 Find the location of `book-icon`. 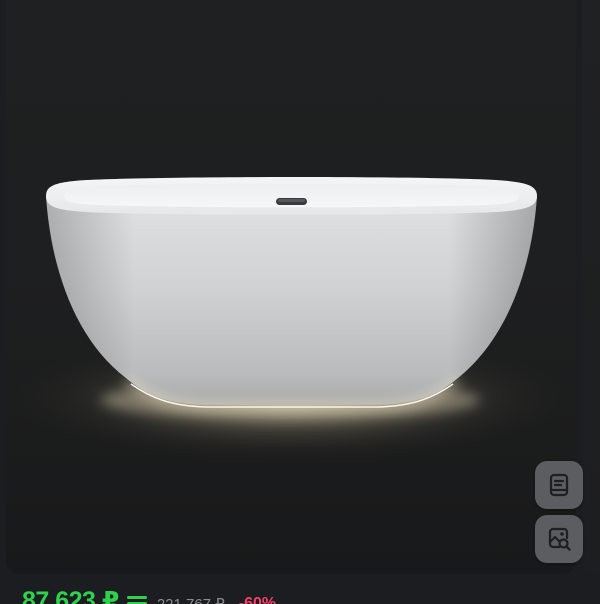

book-icon is located at coordinates (559, 485).